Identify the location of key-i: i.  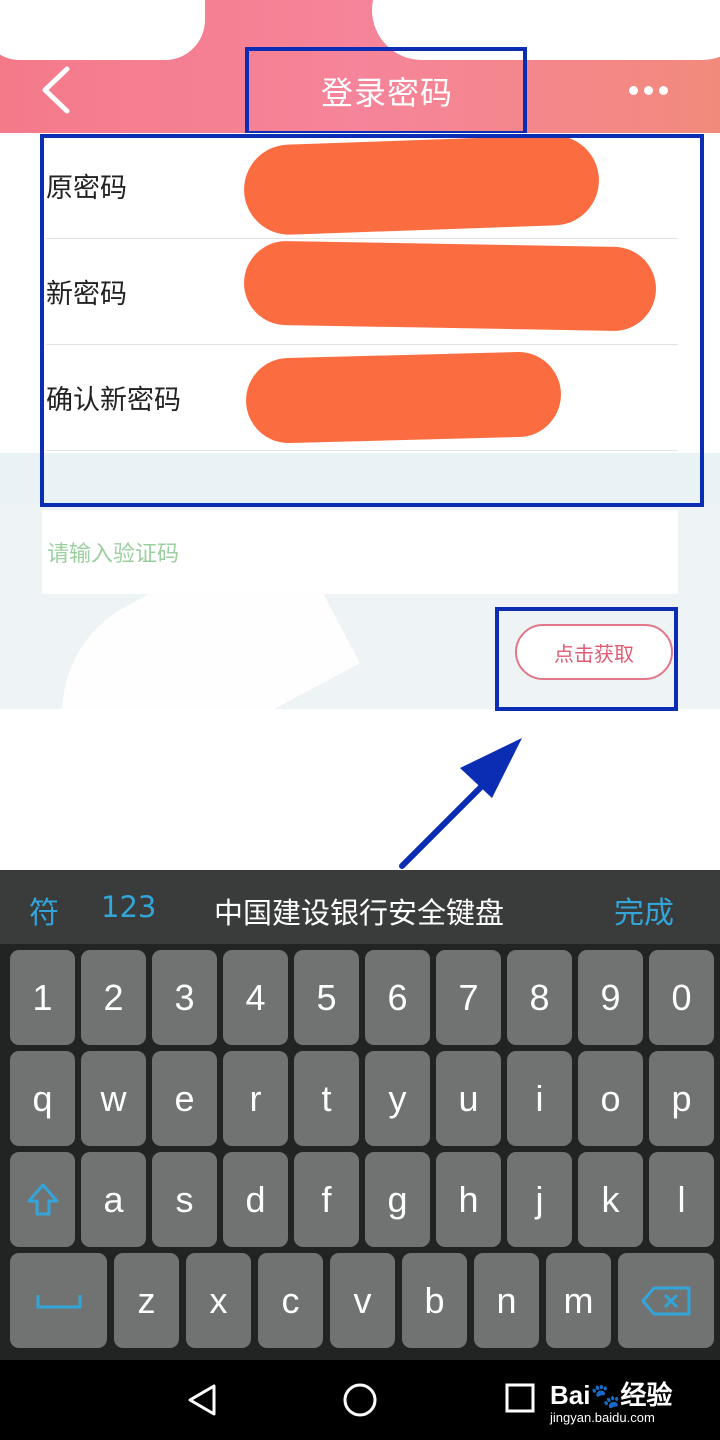
(539, 1098).